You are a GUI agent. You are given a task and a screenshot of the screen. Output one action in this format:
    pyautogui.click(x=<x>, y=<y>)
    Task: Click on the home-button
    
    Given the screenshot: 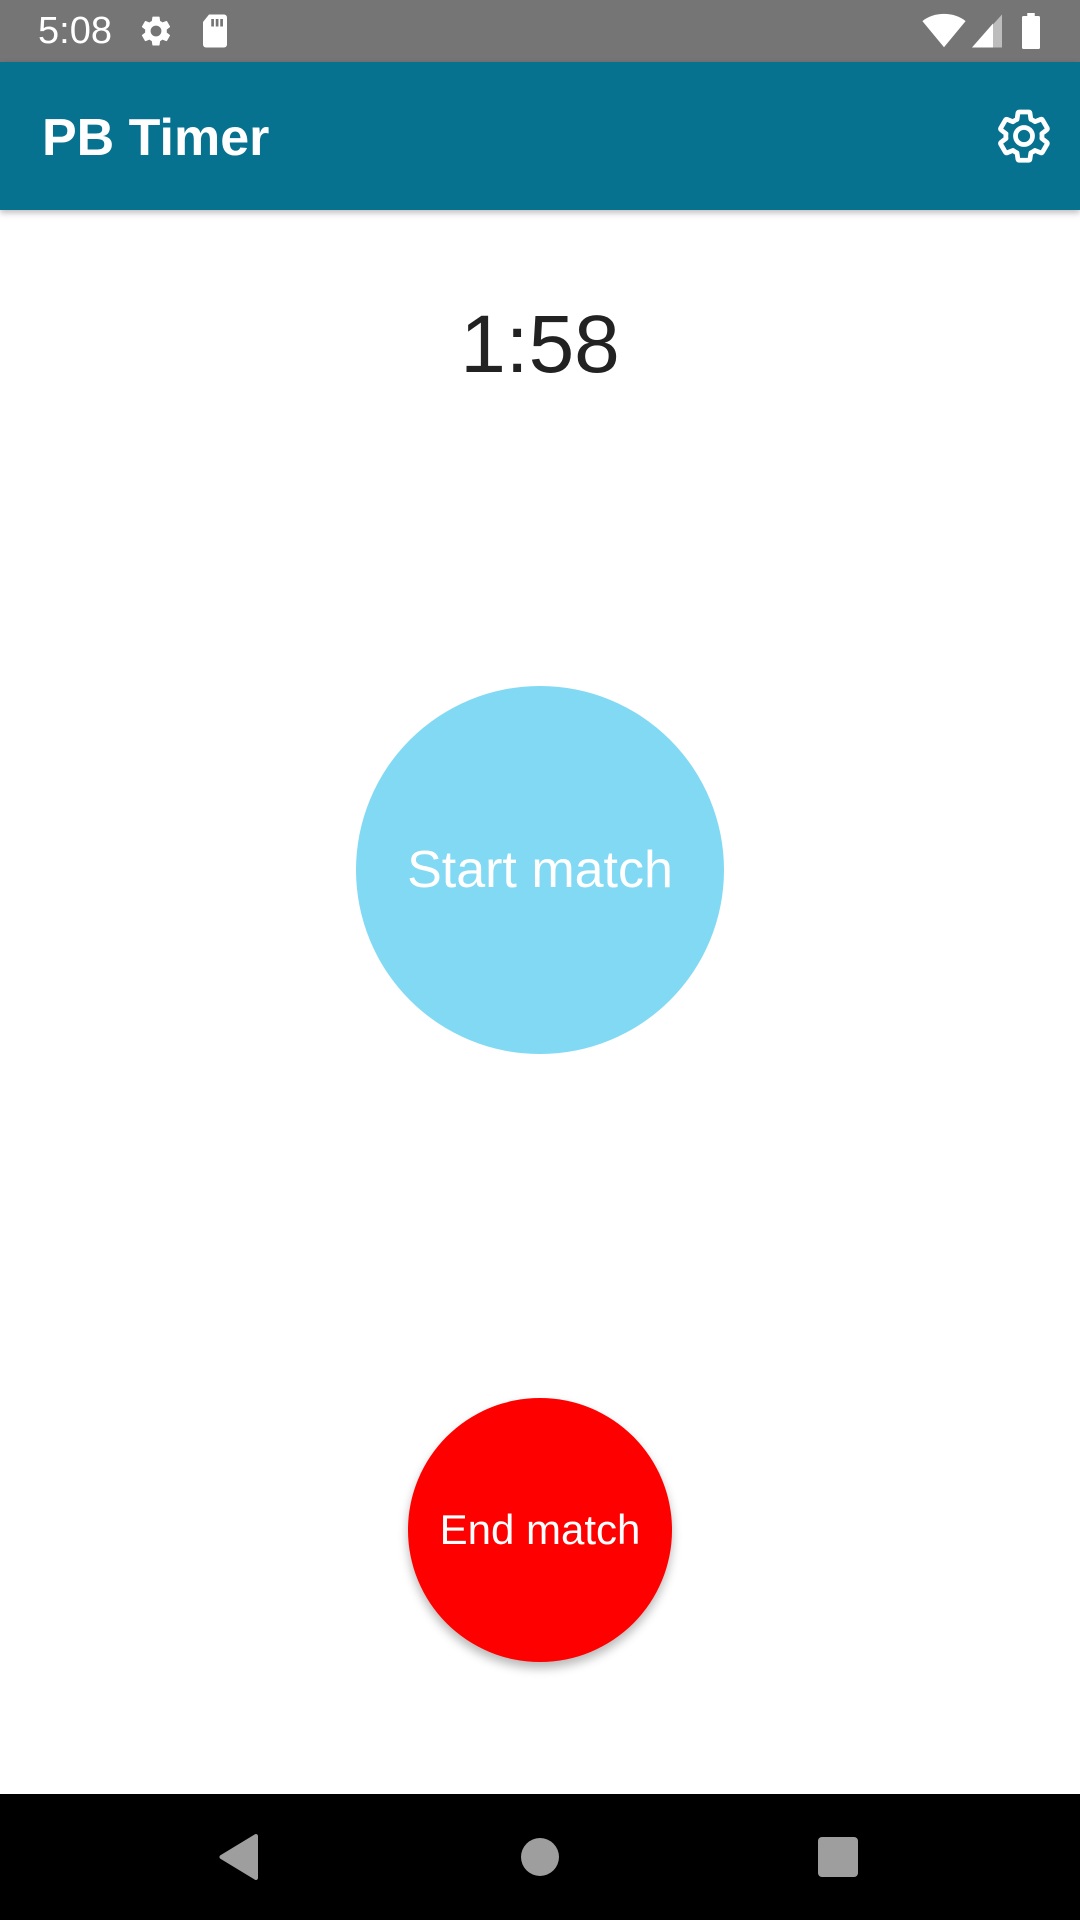 What is the action you would take?
    pyautogui.click(x=540, y=1857)
    